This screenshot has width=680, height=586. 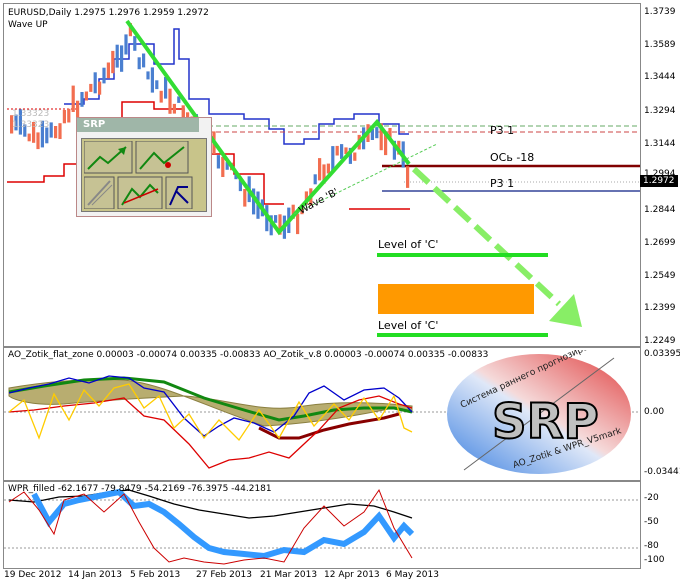 I want to click on date-tick: 19 Dec 2012, so click(x=33, y=575).